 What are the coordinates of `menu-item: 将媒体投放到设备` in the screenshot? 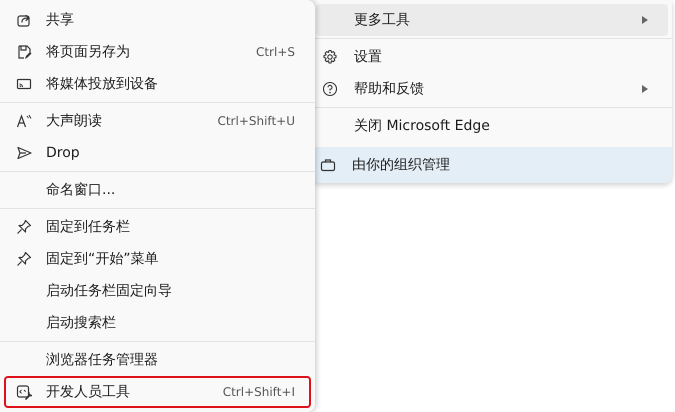 It's located at (157, 84).